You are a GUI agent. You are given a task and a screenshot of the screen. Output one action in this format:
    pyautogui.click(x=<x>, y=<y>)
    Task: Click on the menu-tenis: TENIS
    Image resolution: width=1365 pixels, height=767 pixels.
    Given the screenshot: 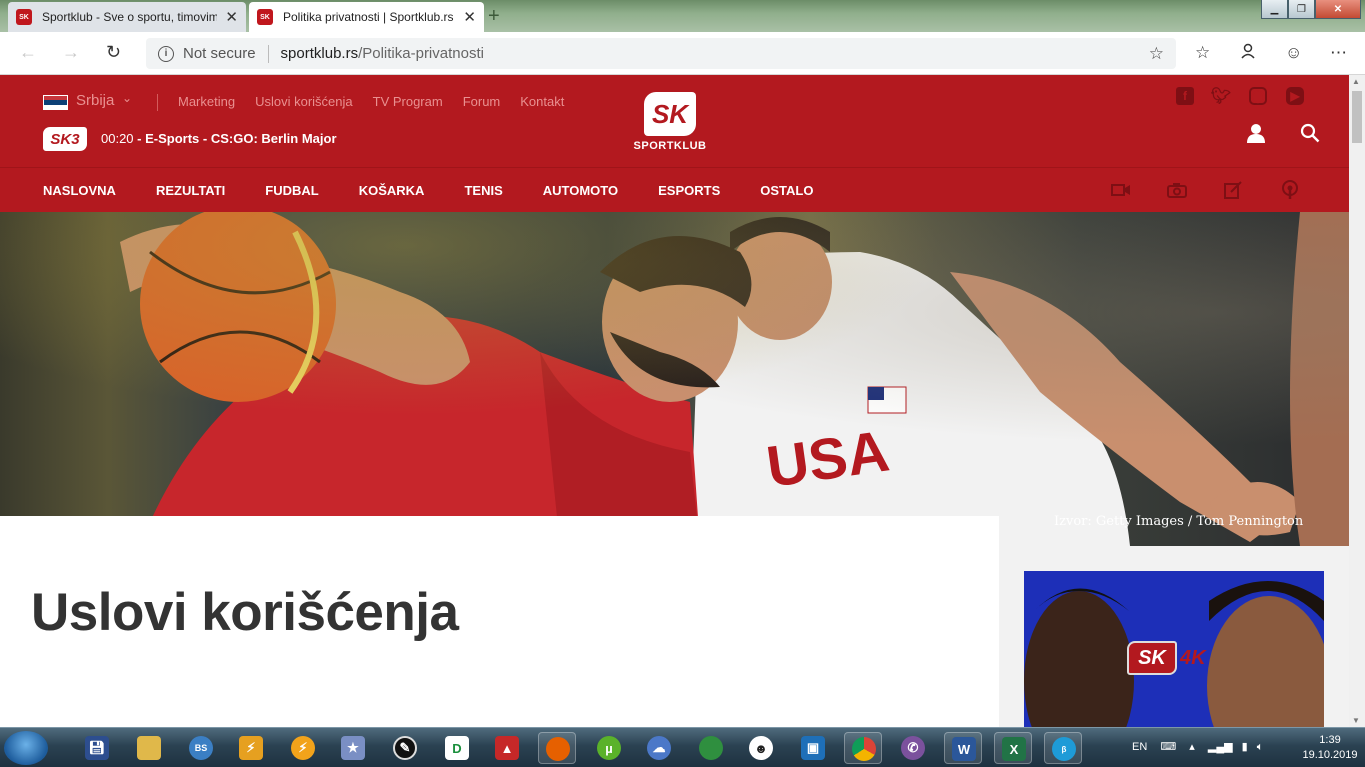 What is the action you would take?
    pyautogui.click(x=483, y=190)
    